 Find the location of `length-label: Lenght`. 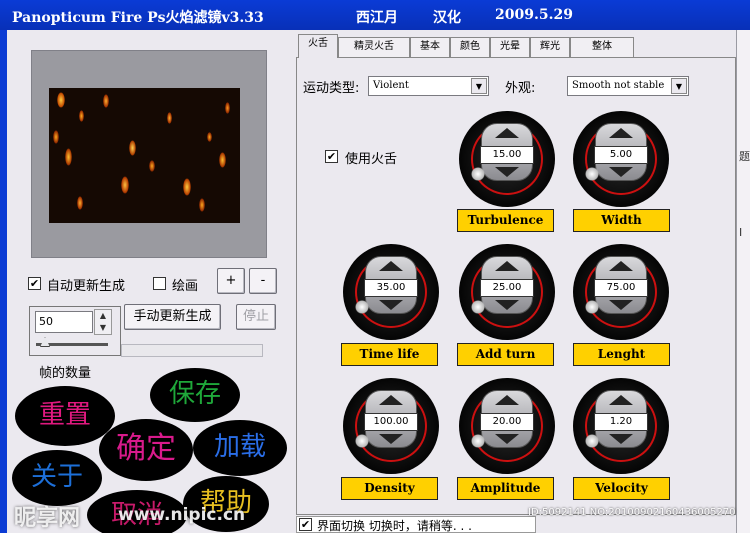

length-label: Lenght is located at coordinates (621, 354).